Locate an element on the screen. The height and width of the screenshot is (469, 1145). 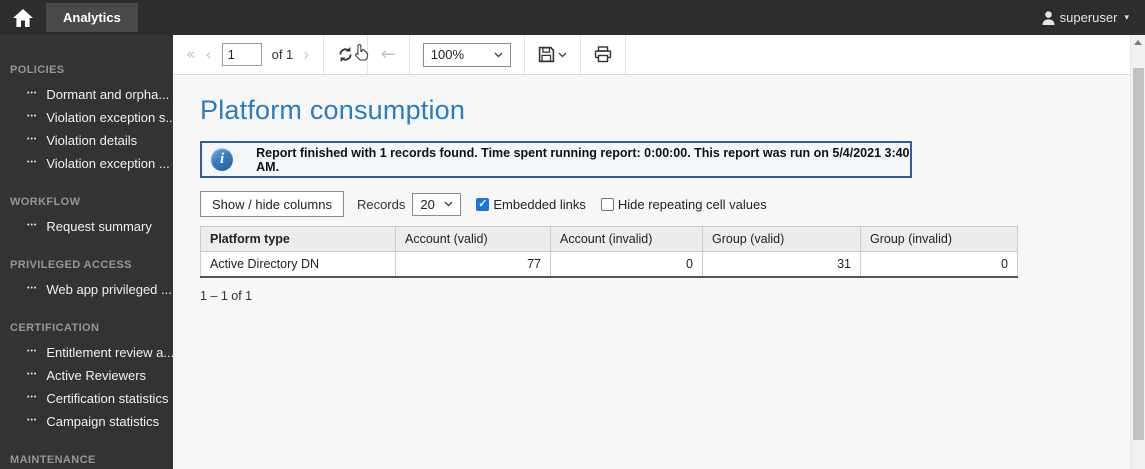
refresh-icon is located at coordinates (345, 54).